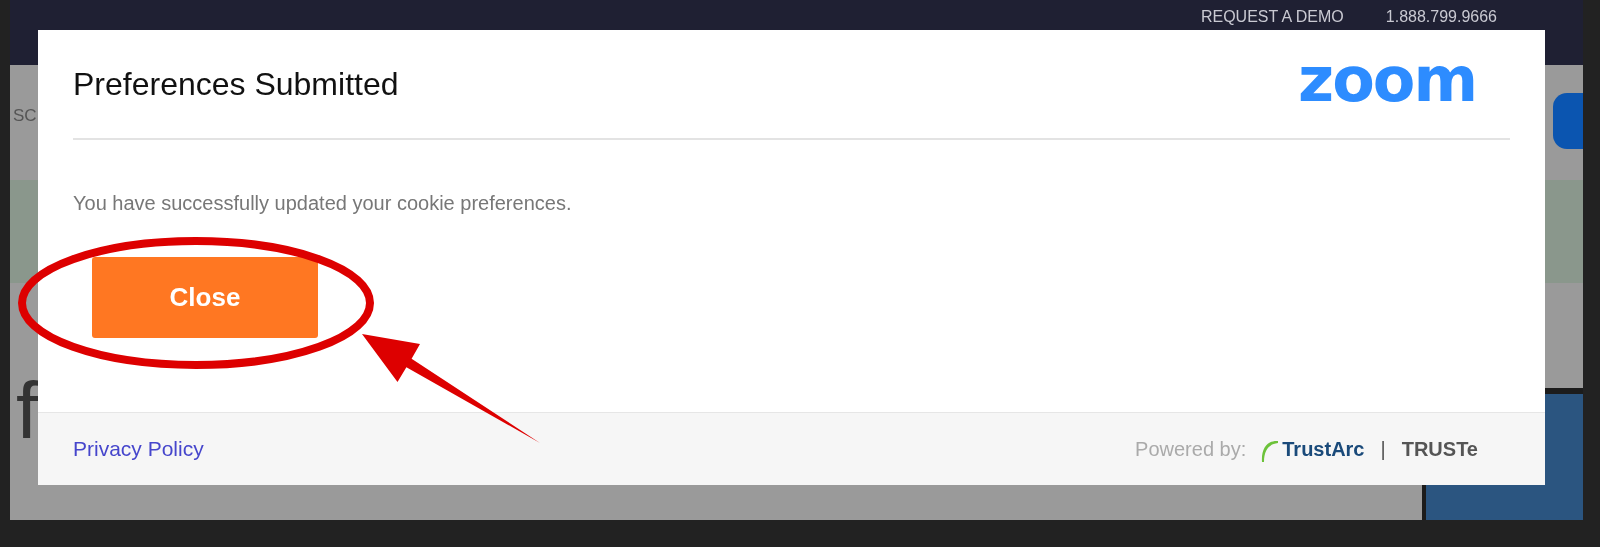 This screenshot has height=547, width=1600. I want to click on heading-fragment: f, so click(27, 411).